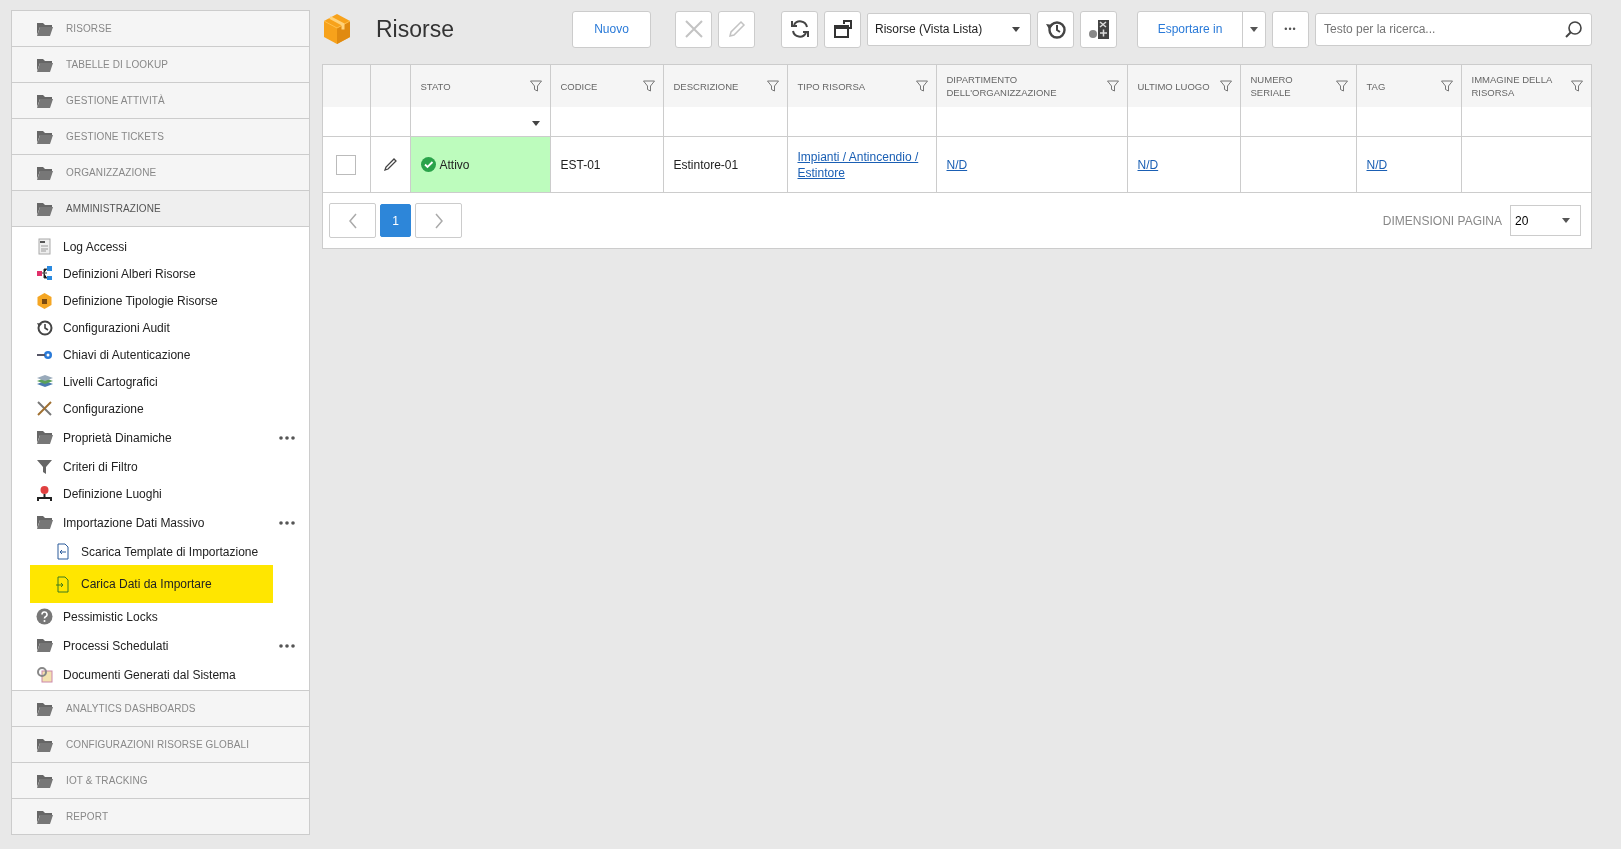 This screenshot has height=849, width=1621. I want to click on window-button, so click(842, 29).